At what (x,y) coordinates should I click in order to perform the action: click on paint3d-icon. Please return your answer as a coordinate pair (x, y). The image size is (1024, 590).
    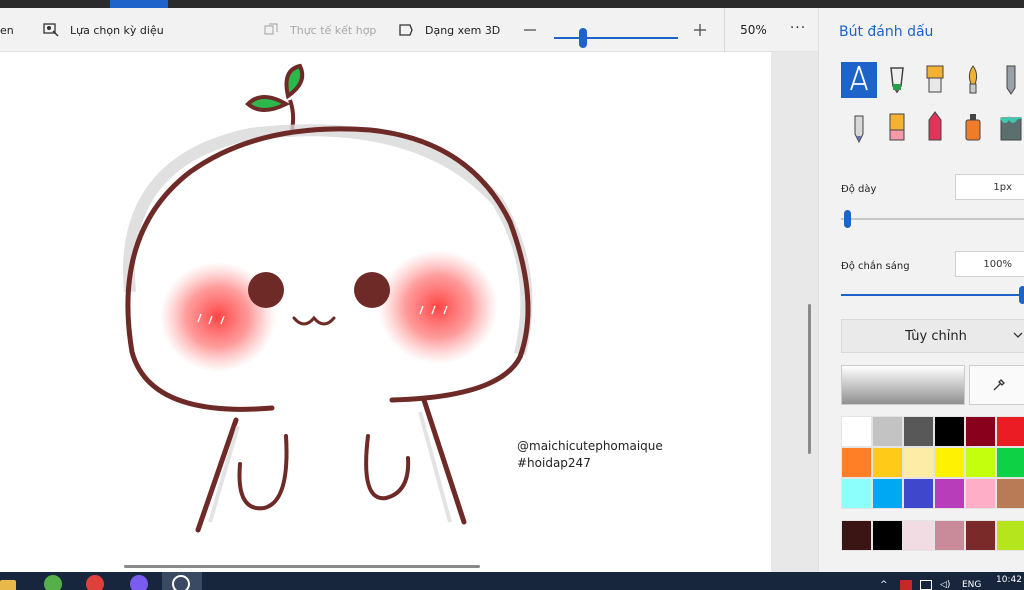
    Looking at the image, I should click on (181, 582).